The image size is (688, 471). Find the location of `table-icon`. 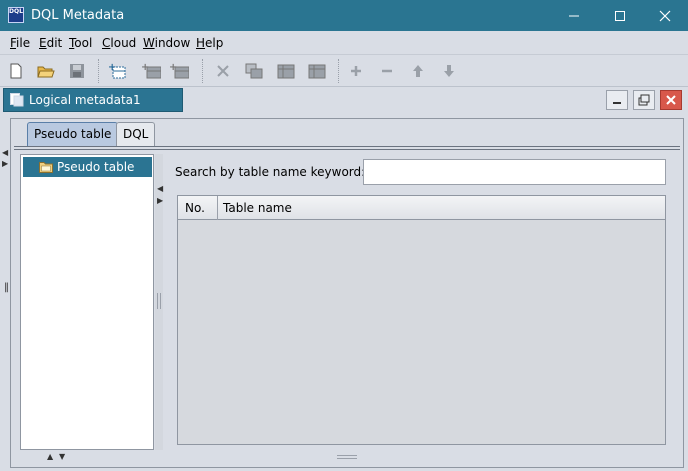

table-icon is located at coordinates (286, 71).